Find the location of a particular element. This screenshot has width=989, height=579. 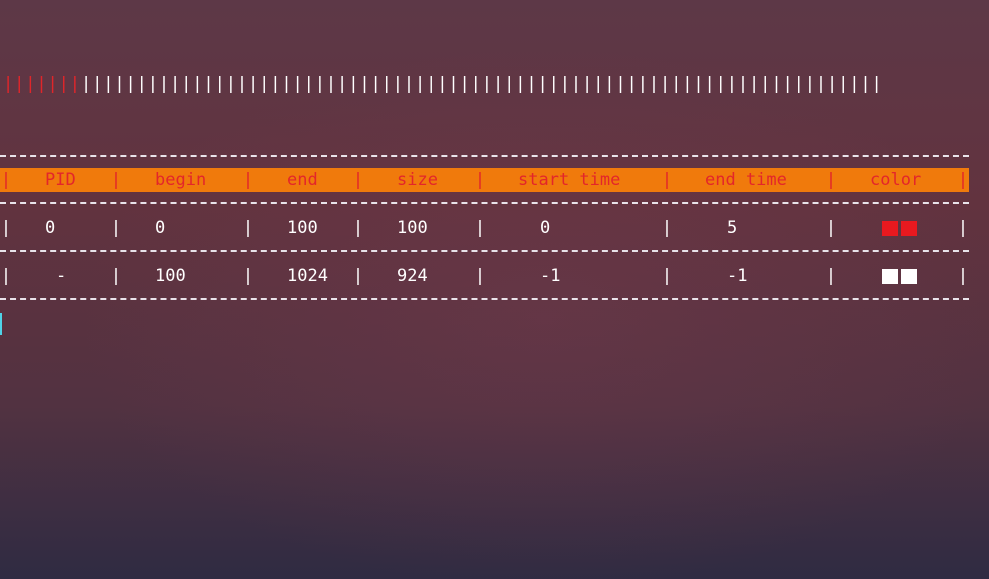

cell-end-time: -1 is located at coordinates (737, 276).